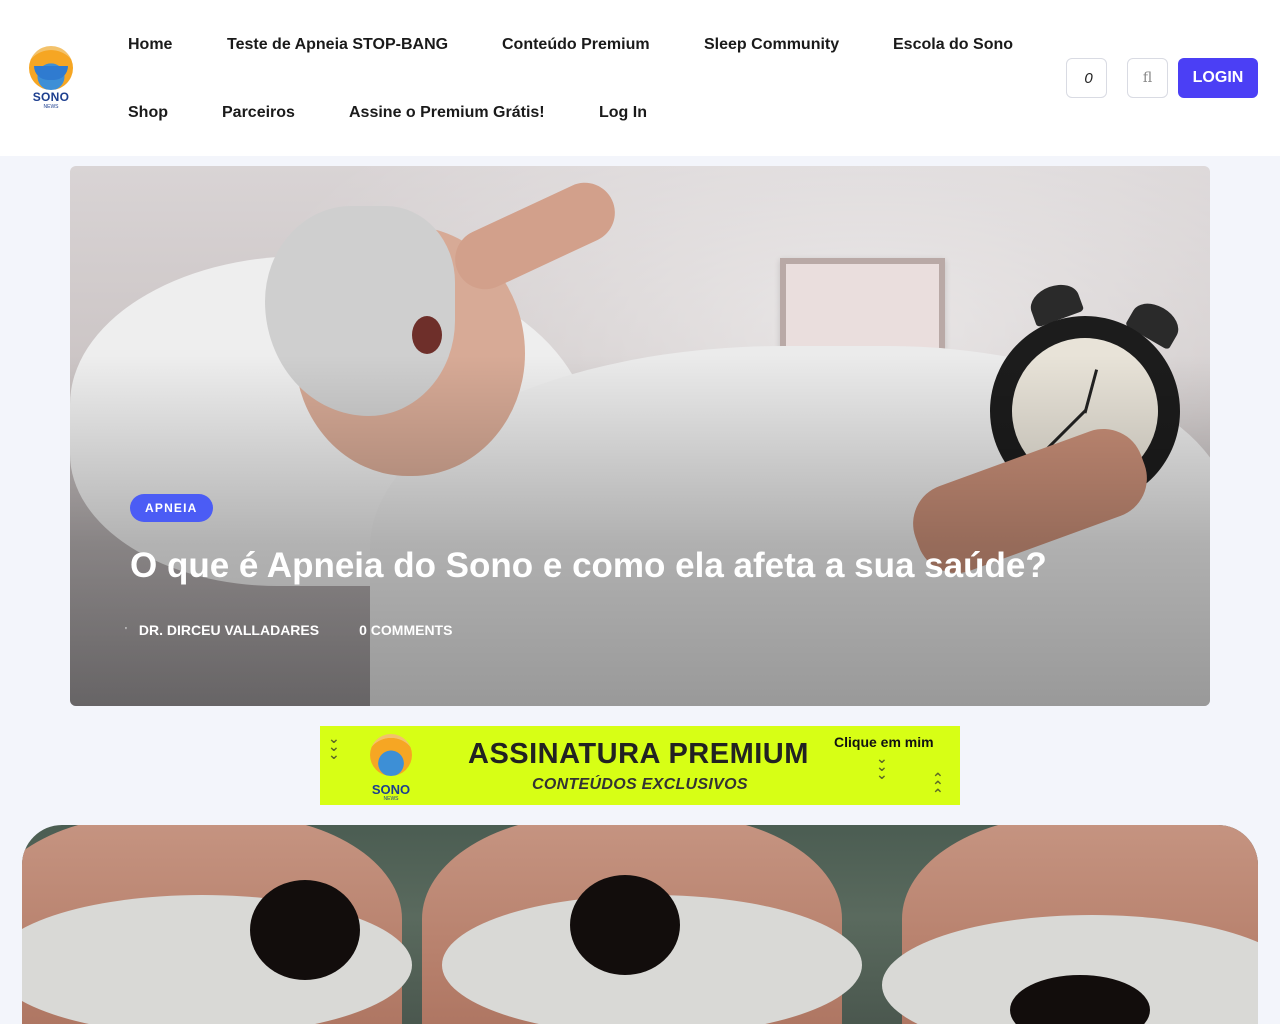 This screenshot has width=1280, height=1024. I want to click on post-author: DR. DIRCEU VALLADARES, so click(229, 630).